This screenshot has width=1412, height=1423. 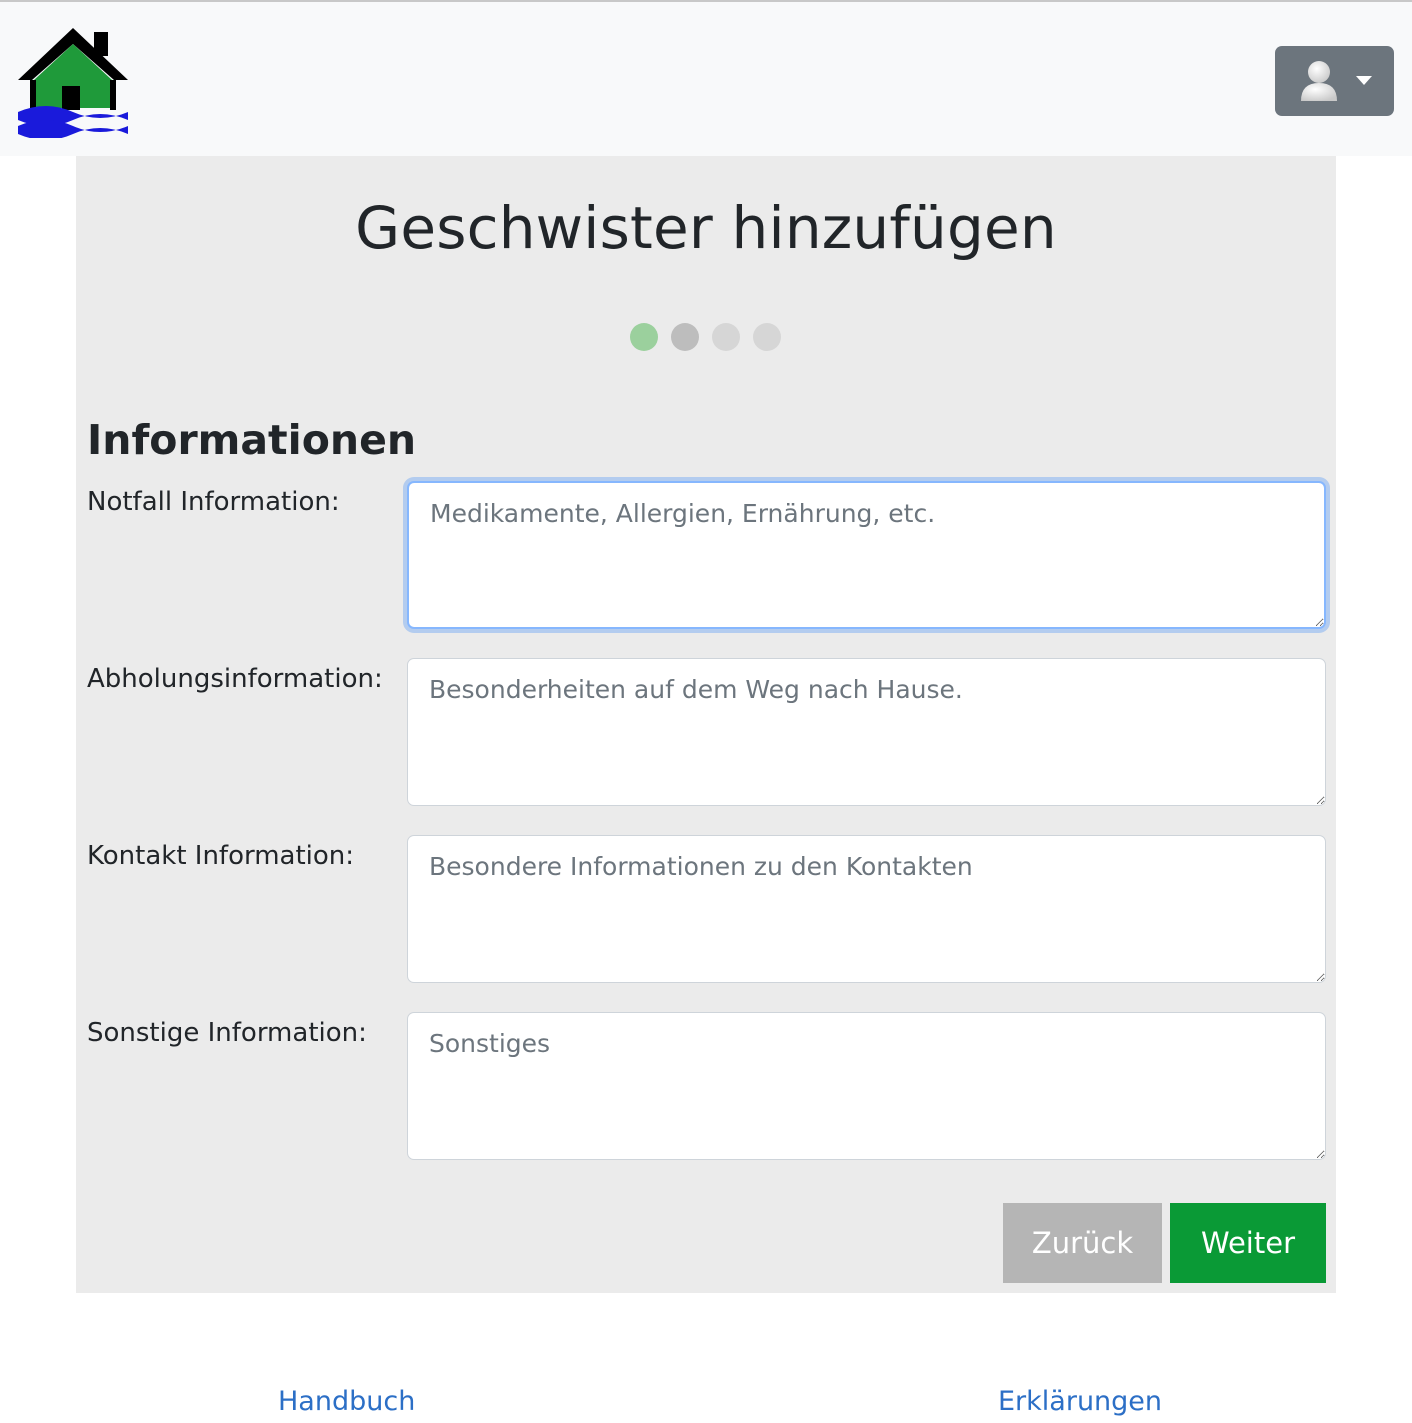 What do you see at coordinates (1364, 80) in the screenshot?
I see `chevron-down-icon` at bounding box center [1364, 80].